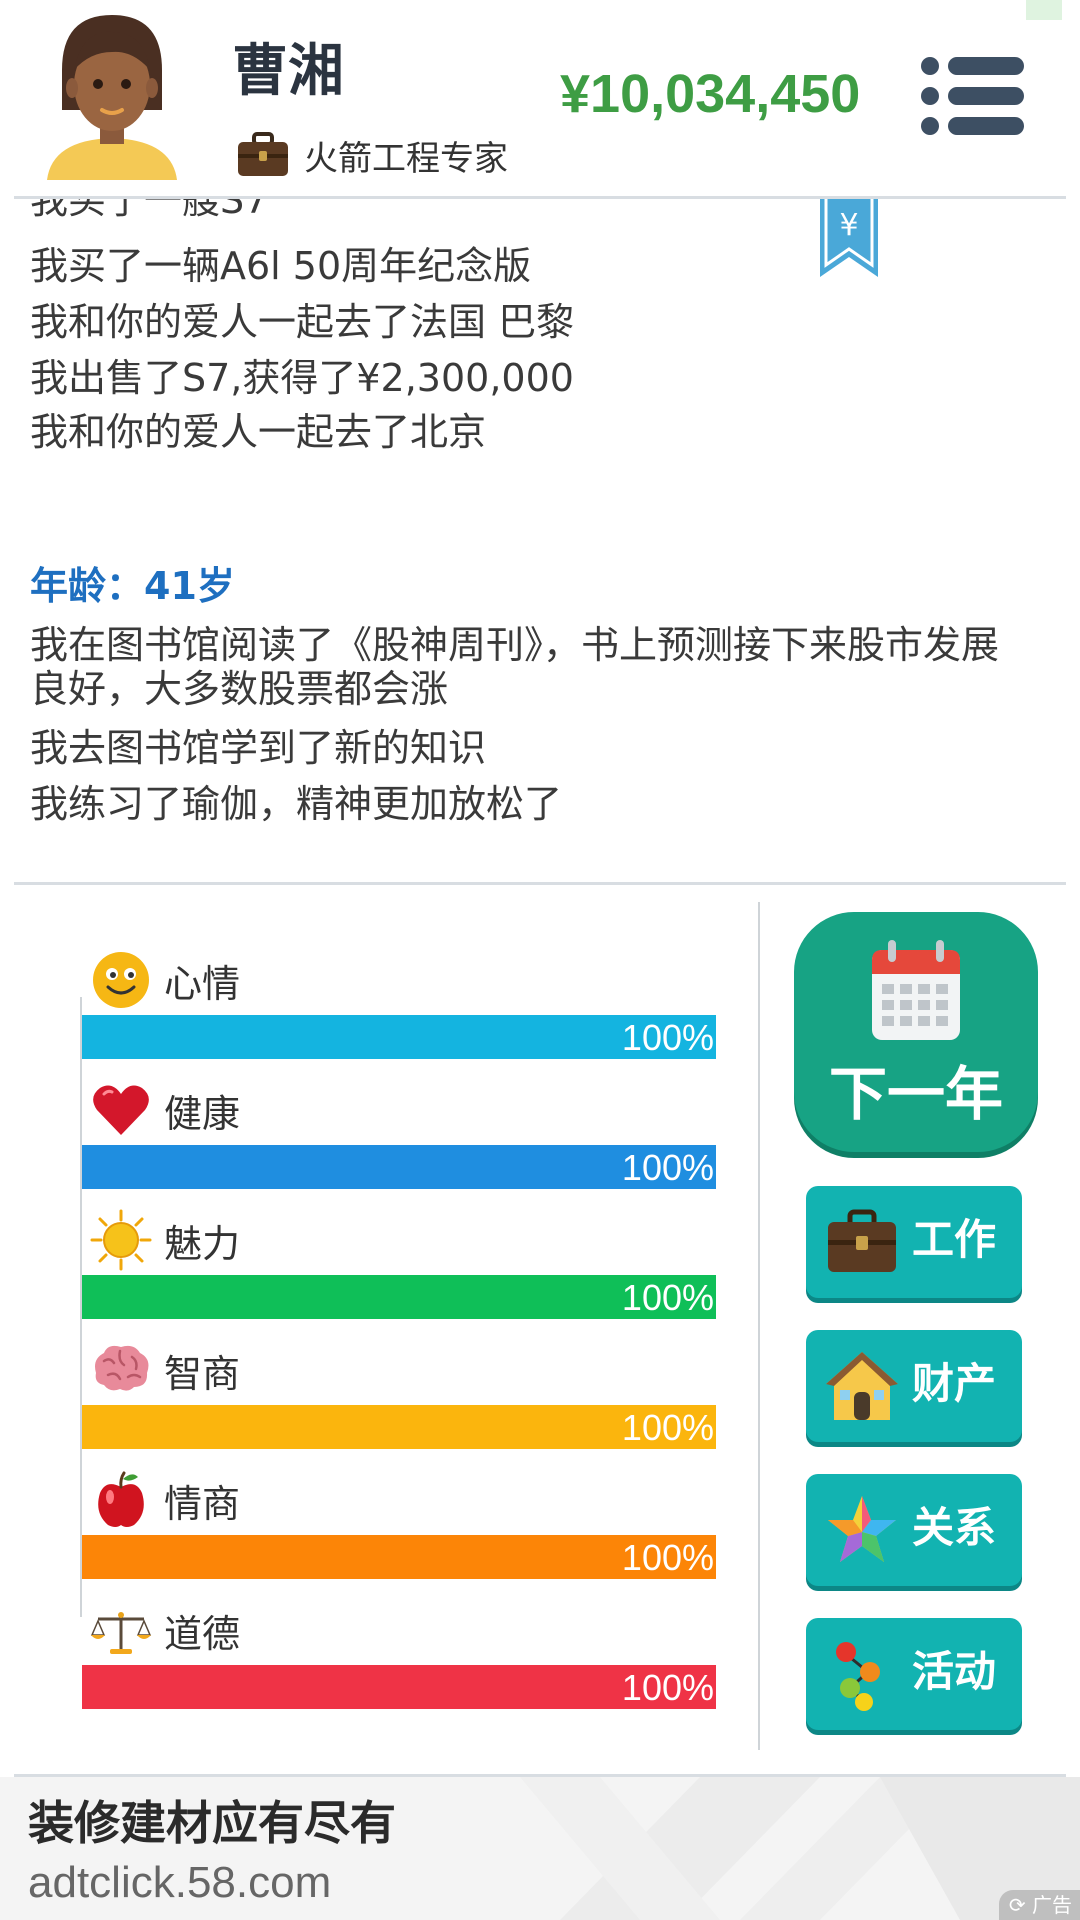  What do you see at coordinates (759, 1326) in the screenshot?
I see `divider` at bounding box center [759, 1326].